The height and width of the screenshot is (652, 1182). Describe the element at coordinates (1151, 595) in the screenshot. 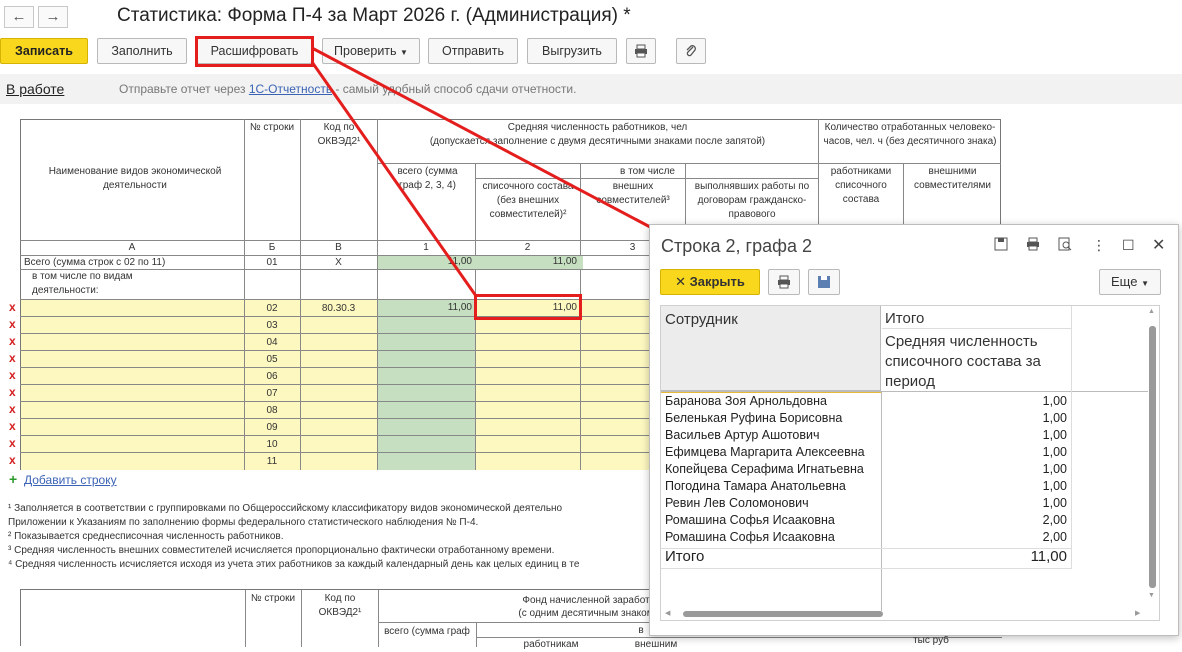

I see `scroll-down-icon: ▼` at that location.